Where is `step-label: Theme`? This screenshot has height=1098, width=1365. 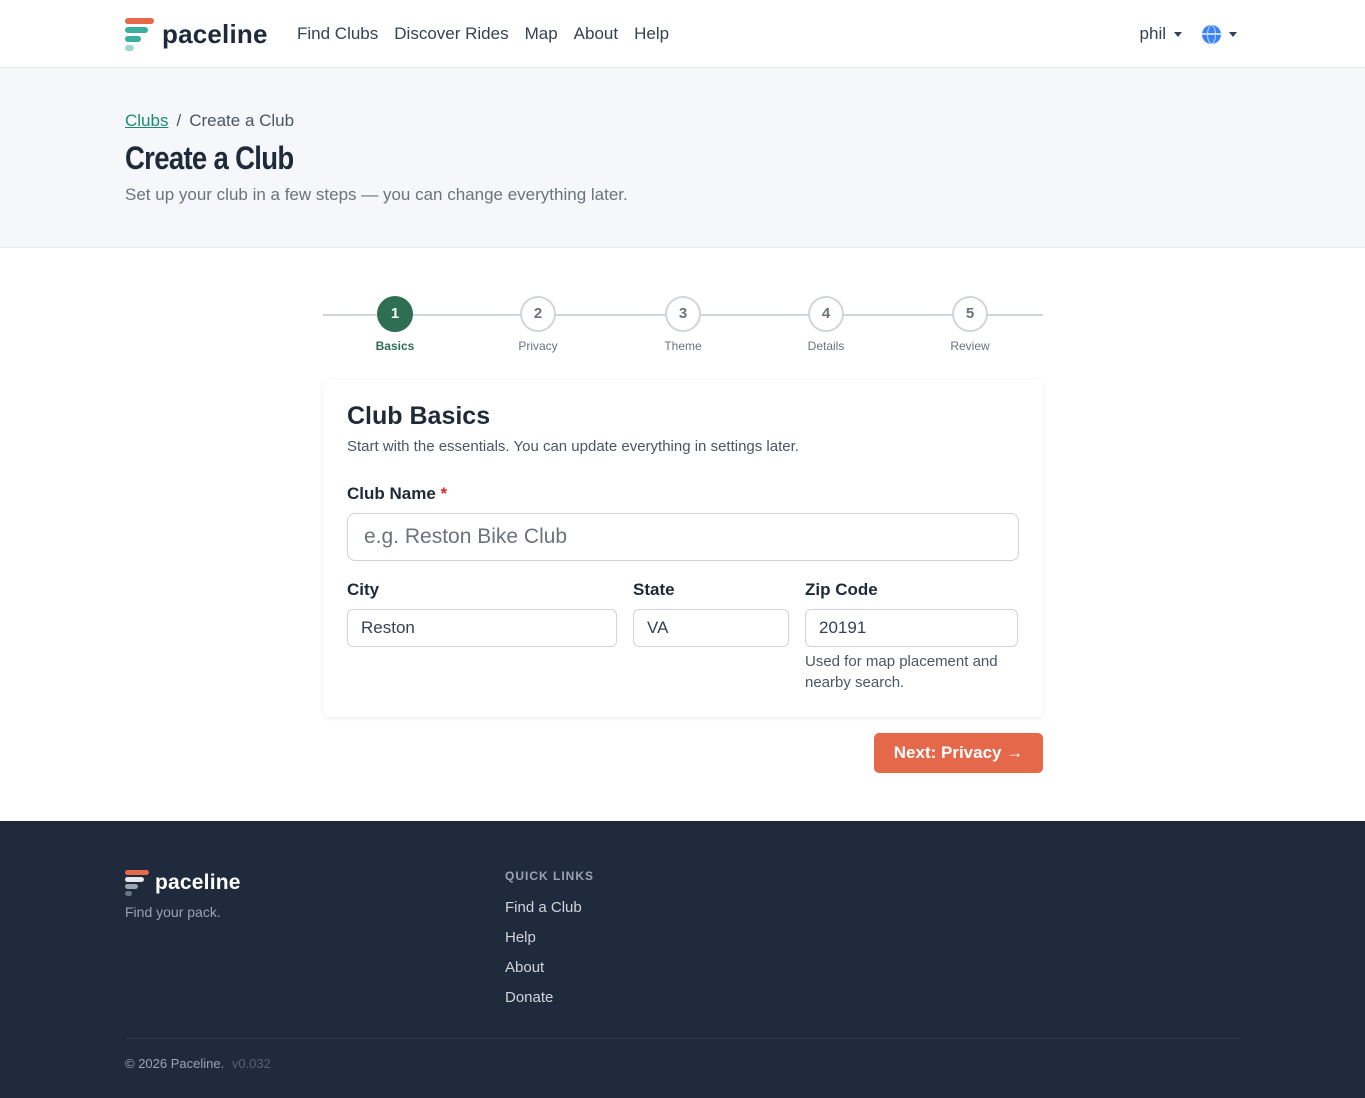 step-label: Theme is located at coordinates (683, 346).